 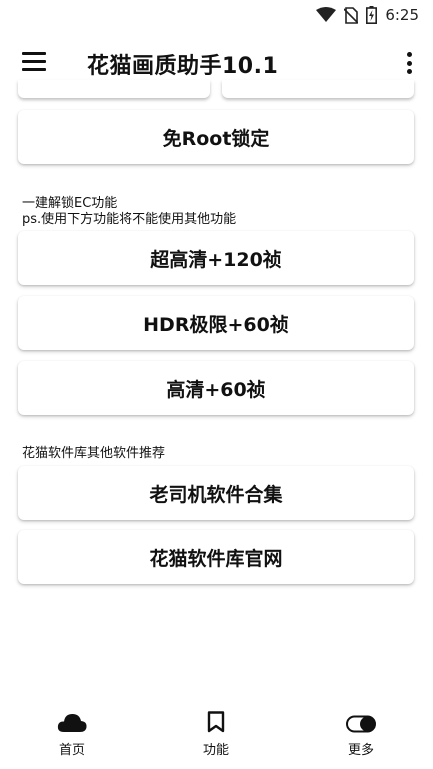 I want to click on no-sim-icon, so click(x=351, y=15).